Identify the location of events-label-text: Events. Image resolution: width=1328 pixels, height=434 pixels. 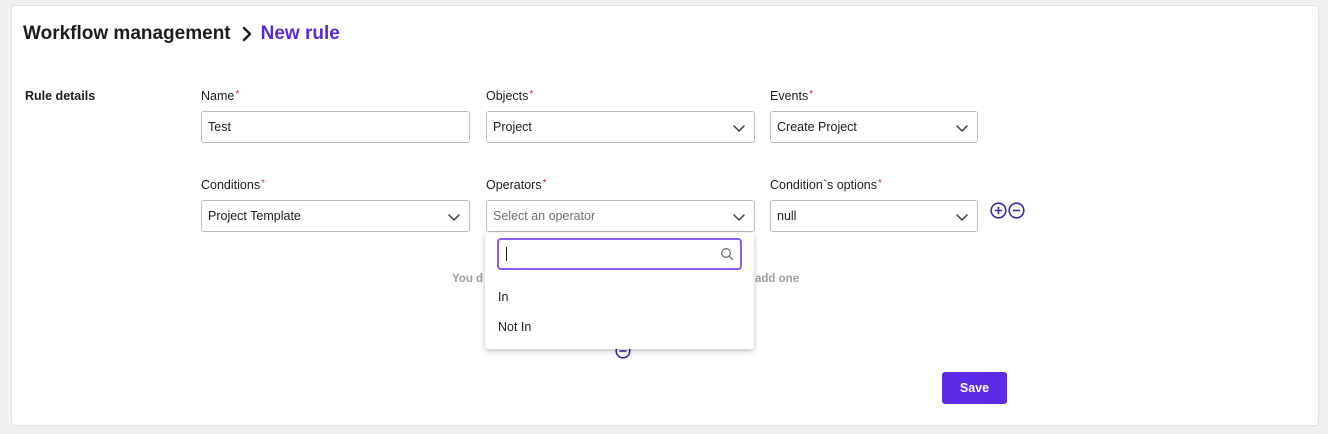
(789, 96).